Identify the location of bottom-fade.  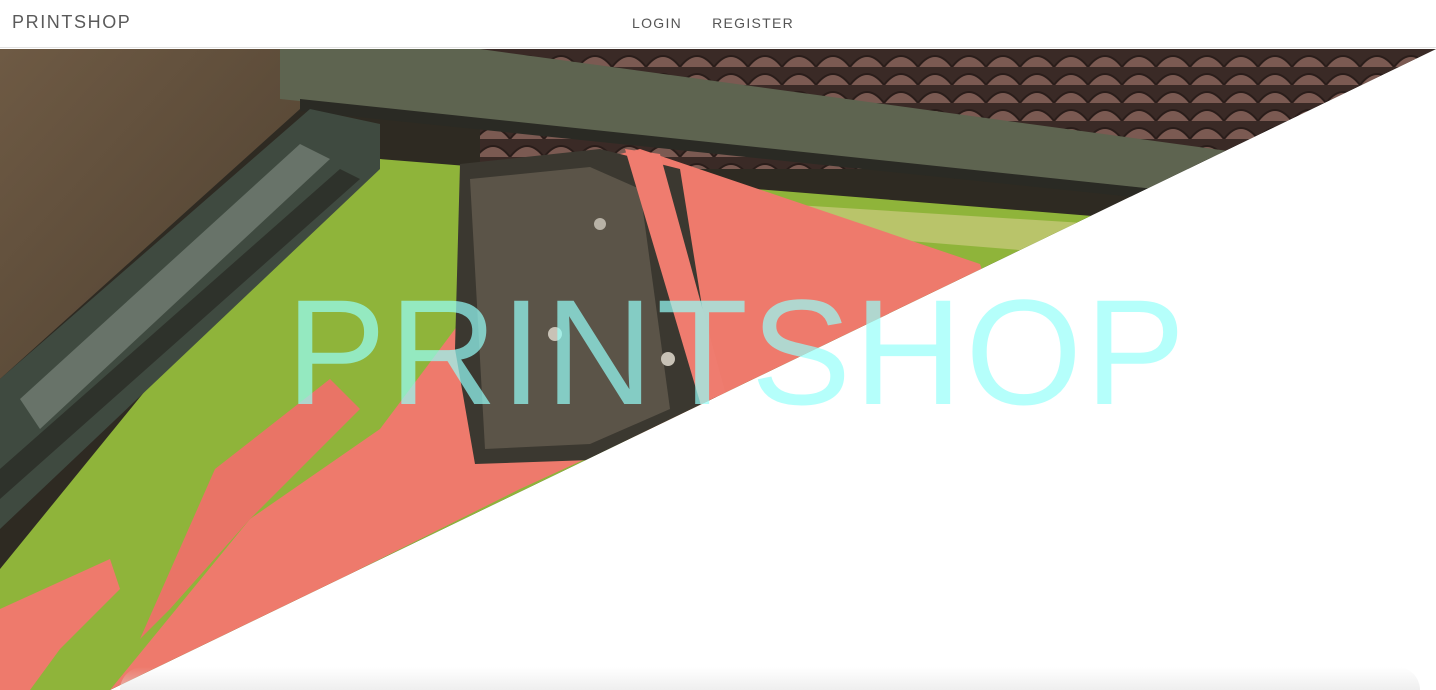
(770, 678).